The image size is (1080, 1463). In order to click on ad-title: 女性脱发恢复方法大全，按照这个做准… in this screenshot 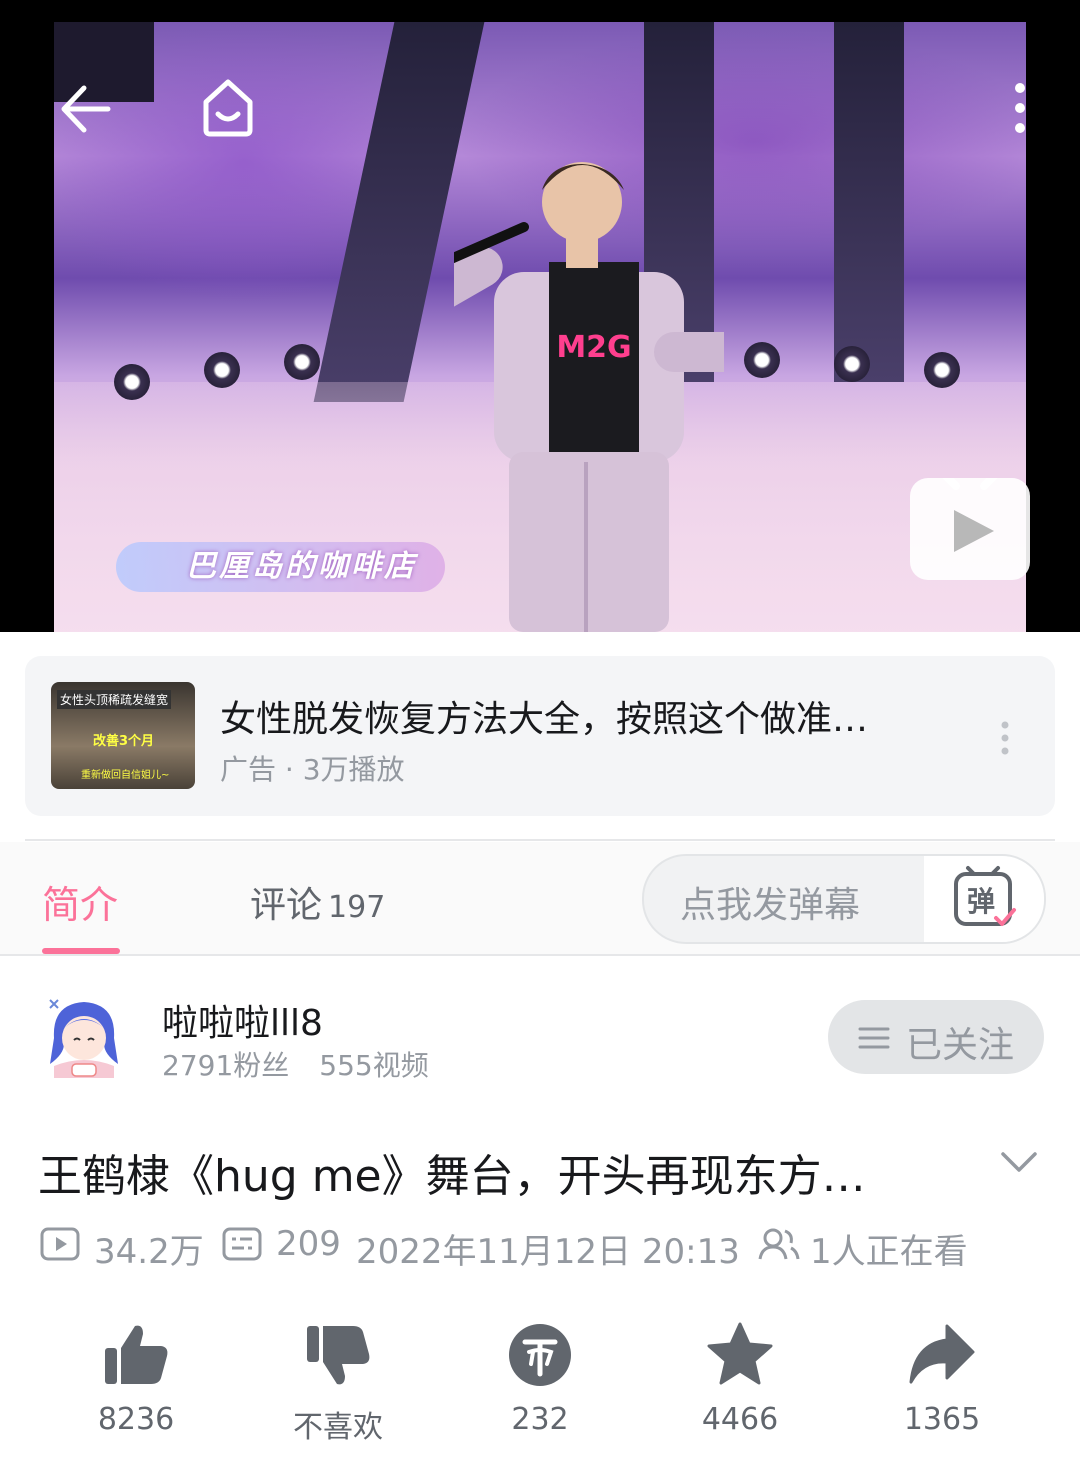, I will do `click(544, 716)`.